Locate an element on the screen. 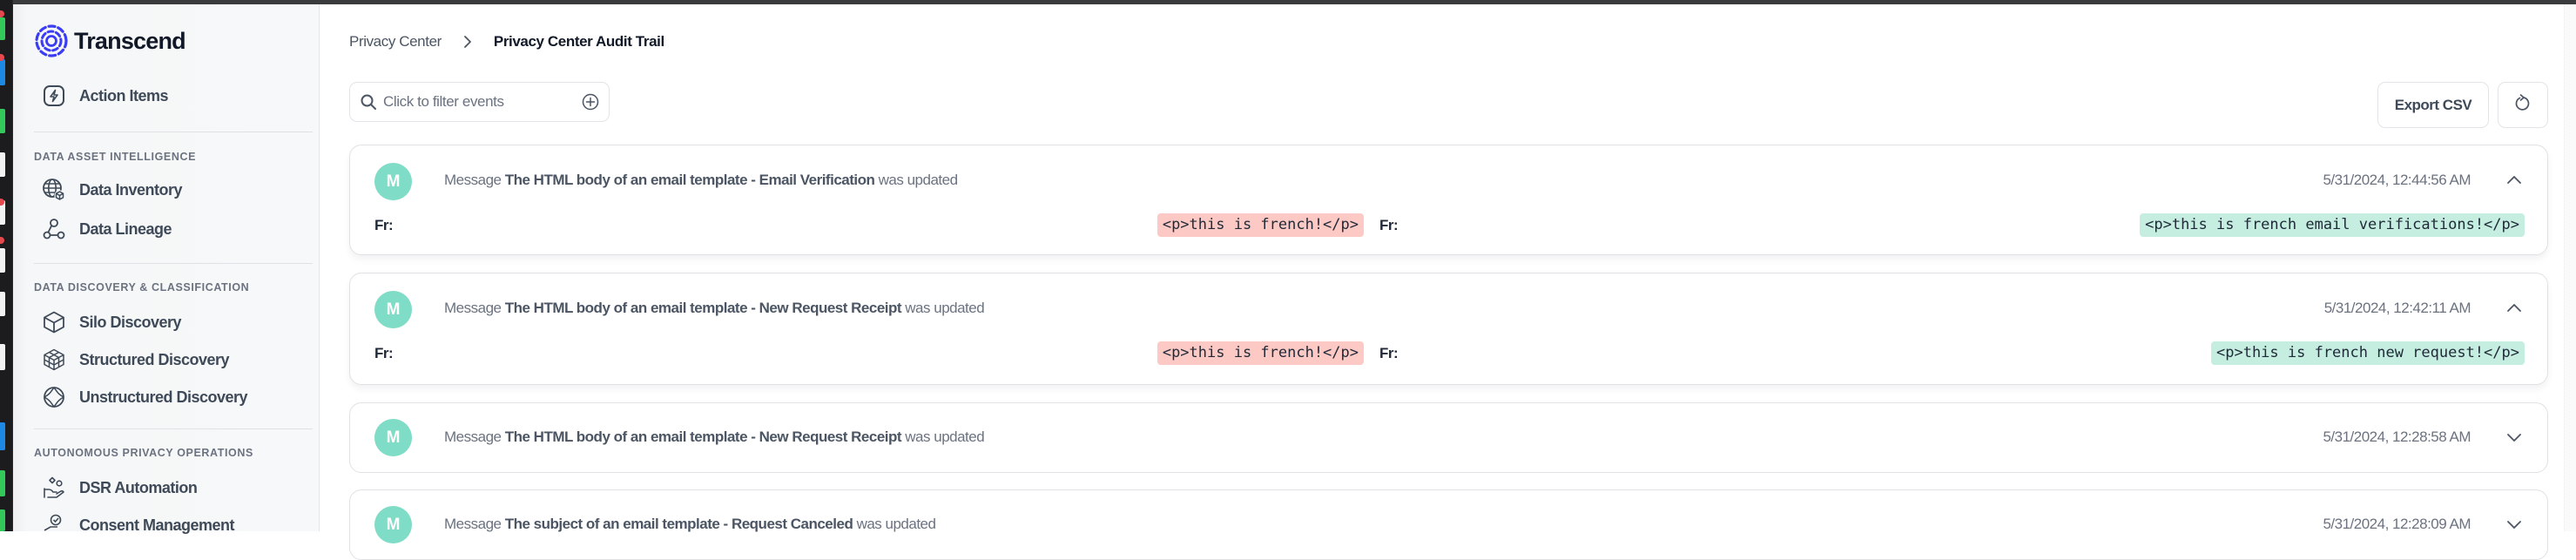 The image size is (2576, 560). sidebar-item-dsr-automation: DSR Automation is located at coordinates (119, 488).